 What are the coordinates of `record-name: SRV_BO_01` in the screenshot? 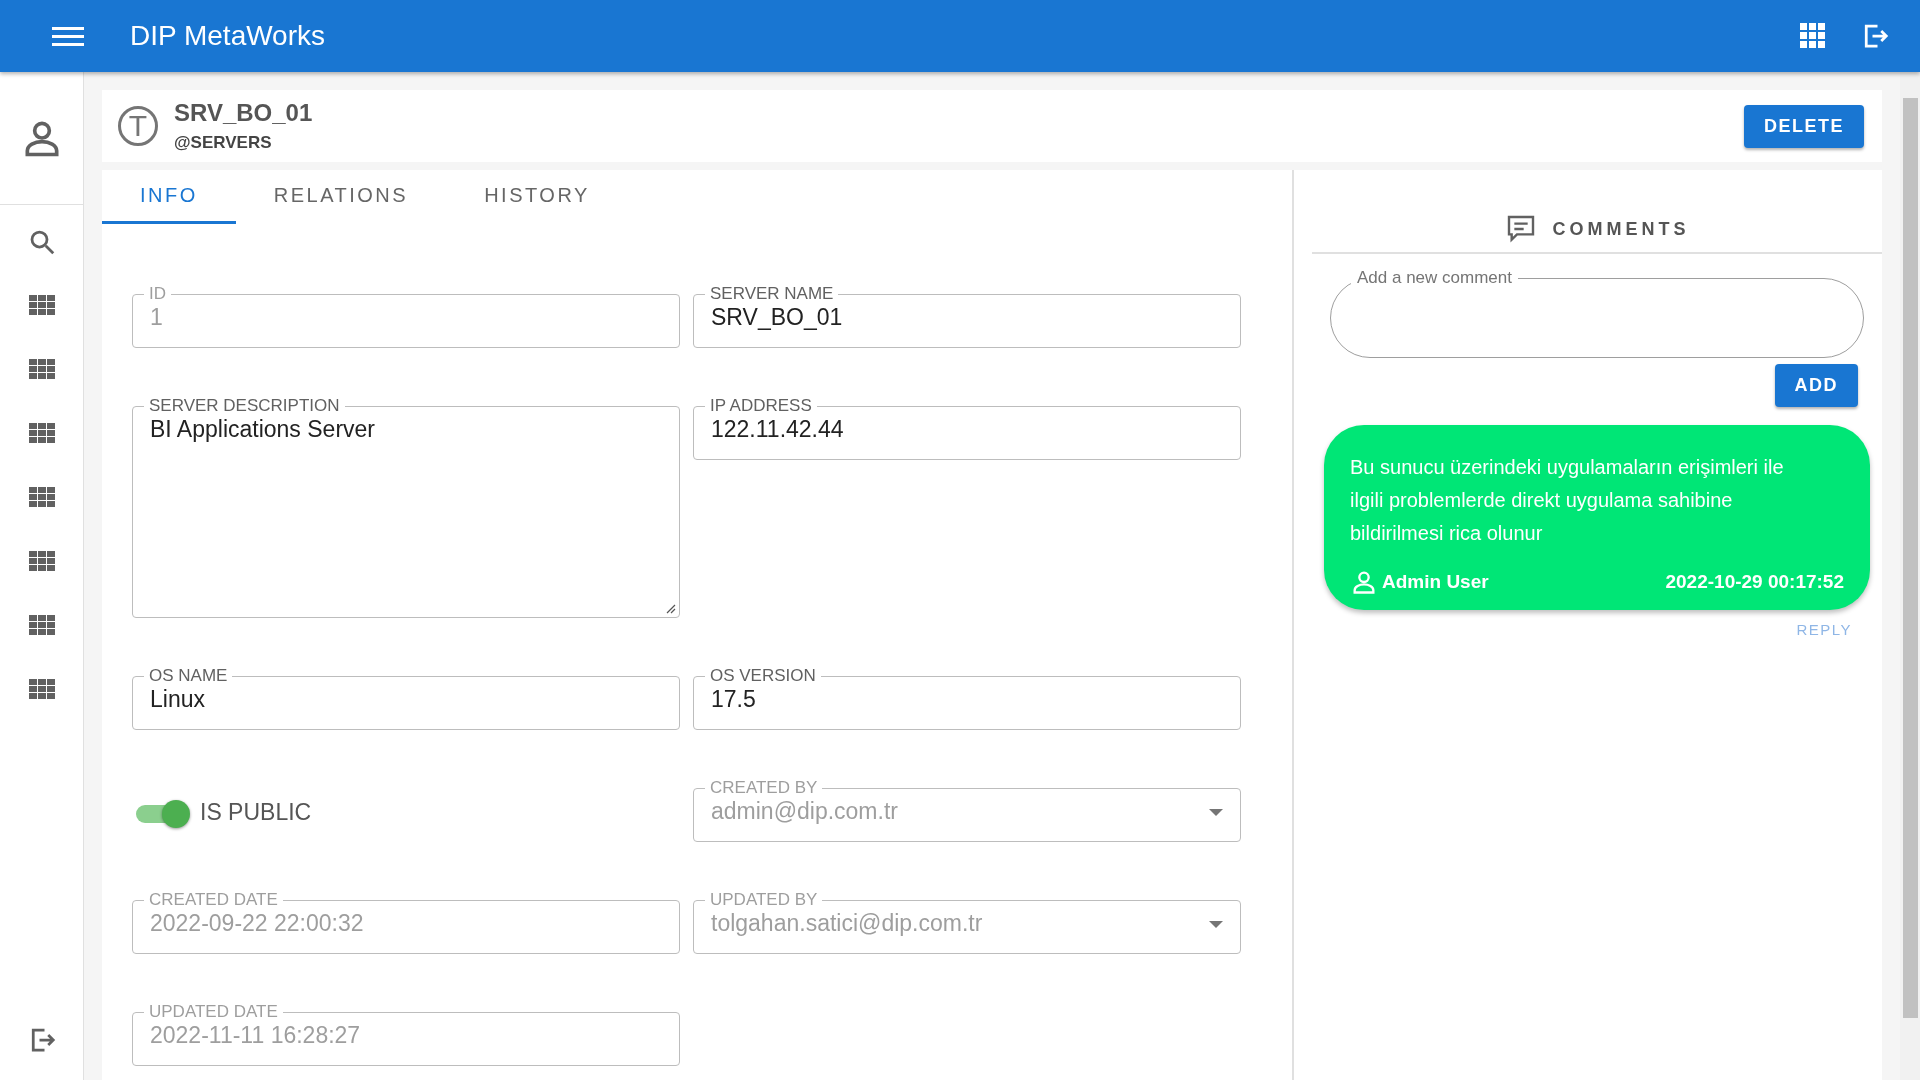 It's located at (244, 113).